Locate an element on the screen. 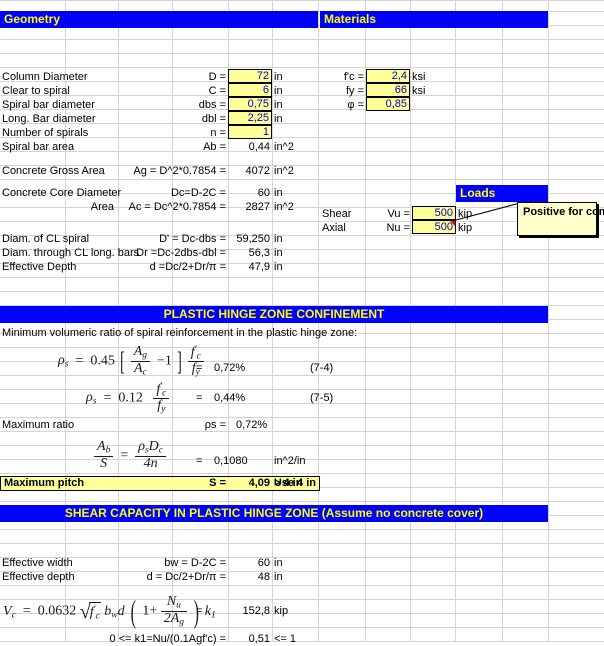 The width and height of the screenshot is (604, 646). symbol-maximum-ratio: ρs = is located at coordinates (215, 425).